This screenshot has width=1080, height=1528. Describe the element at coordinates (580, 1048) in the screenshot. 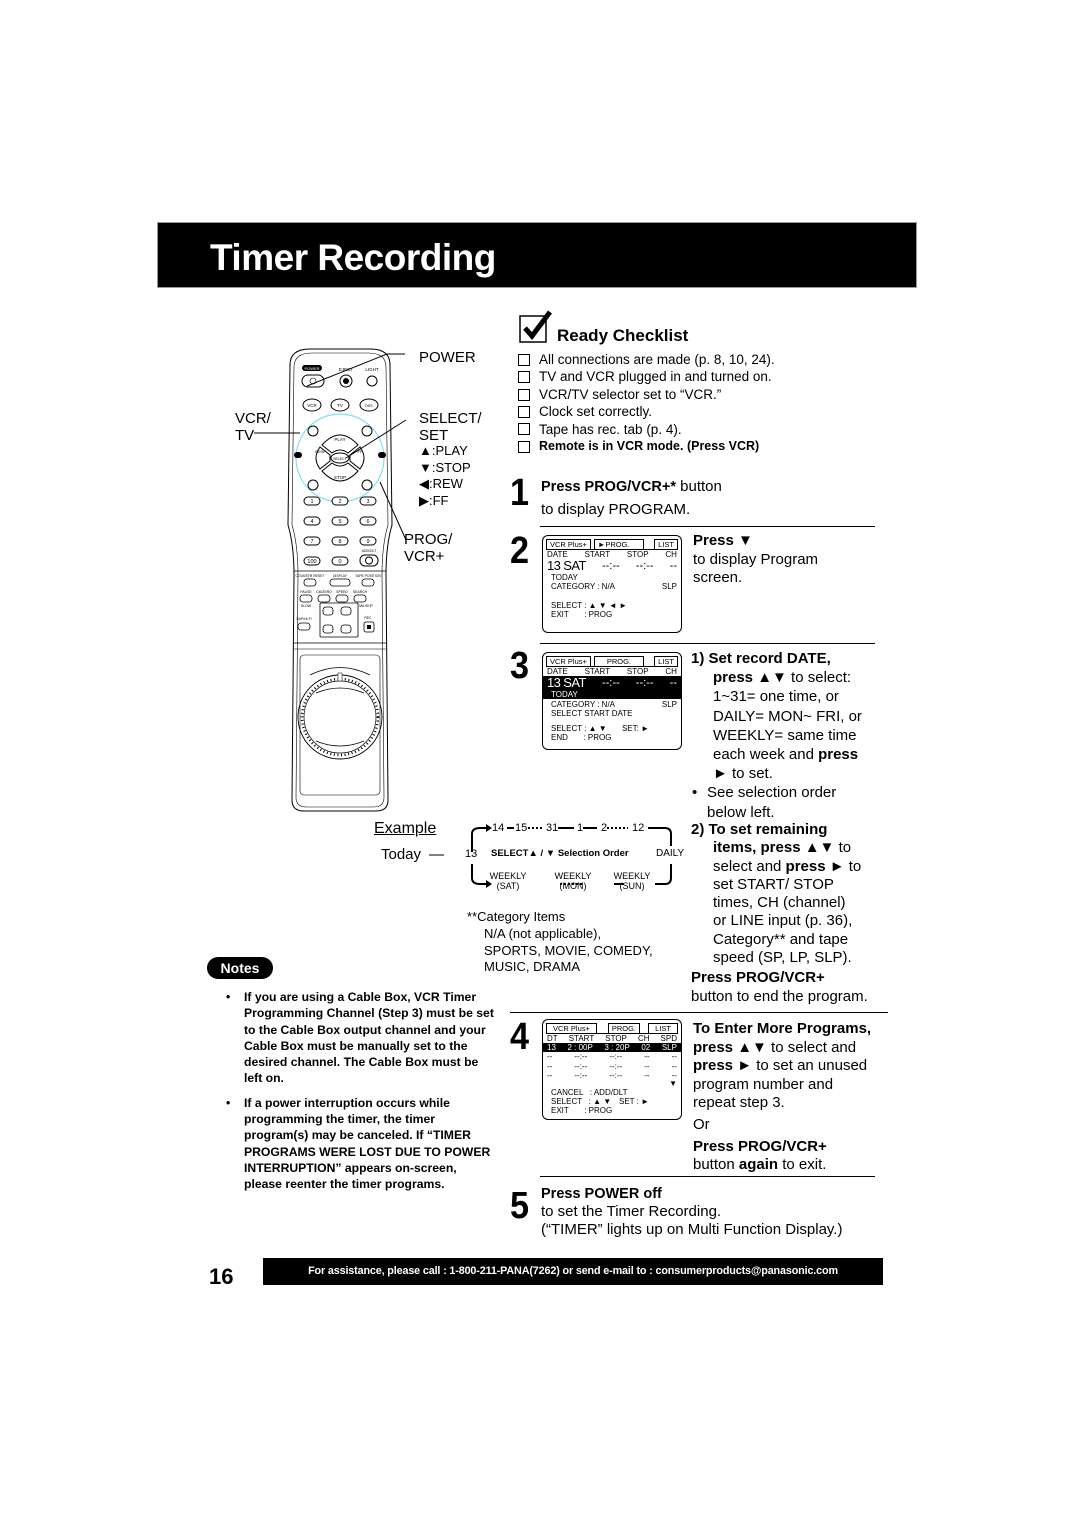

I see `cell: 2 : 00P` at that location.